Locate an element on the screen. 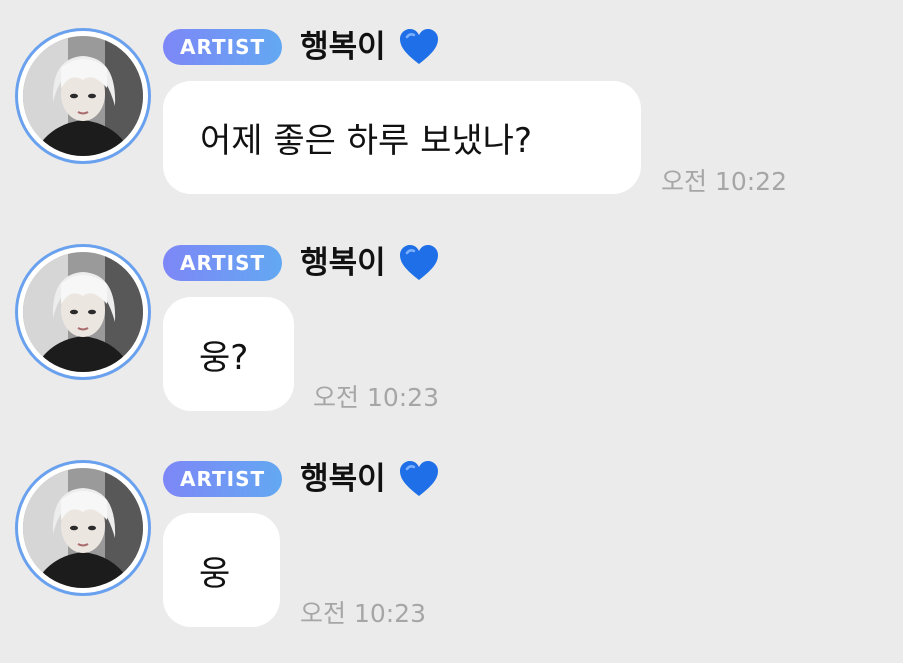  message-bubble: 어제 좋은 하루 보냈나? is located at coordinates (402, 137).